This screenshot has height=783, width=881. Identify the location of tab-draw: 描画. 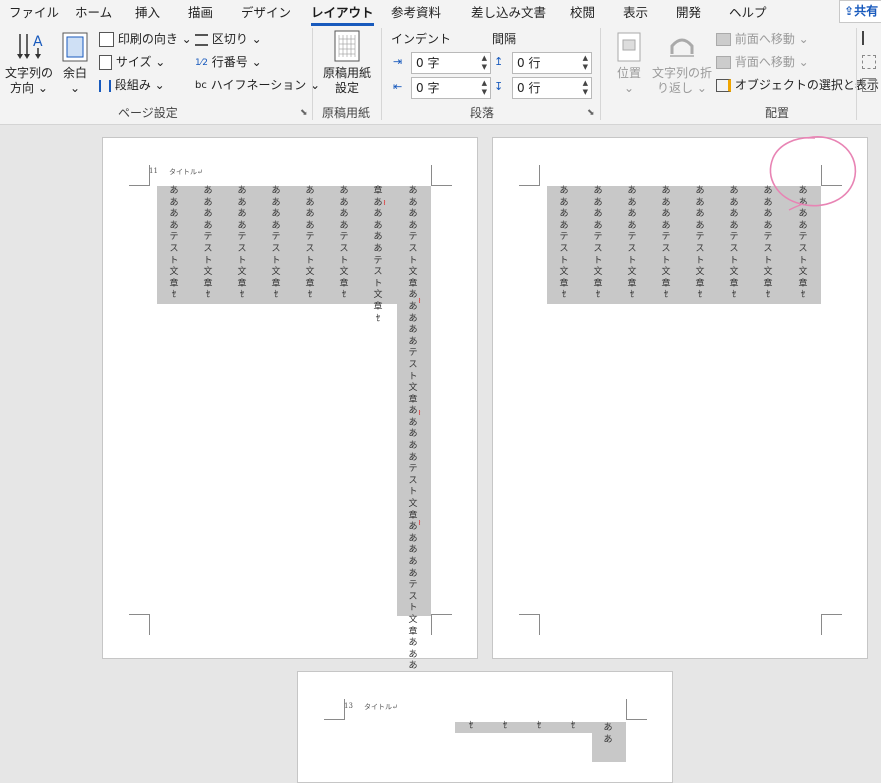
(200, 11).